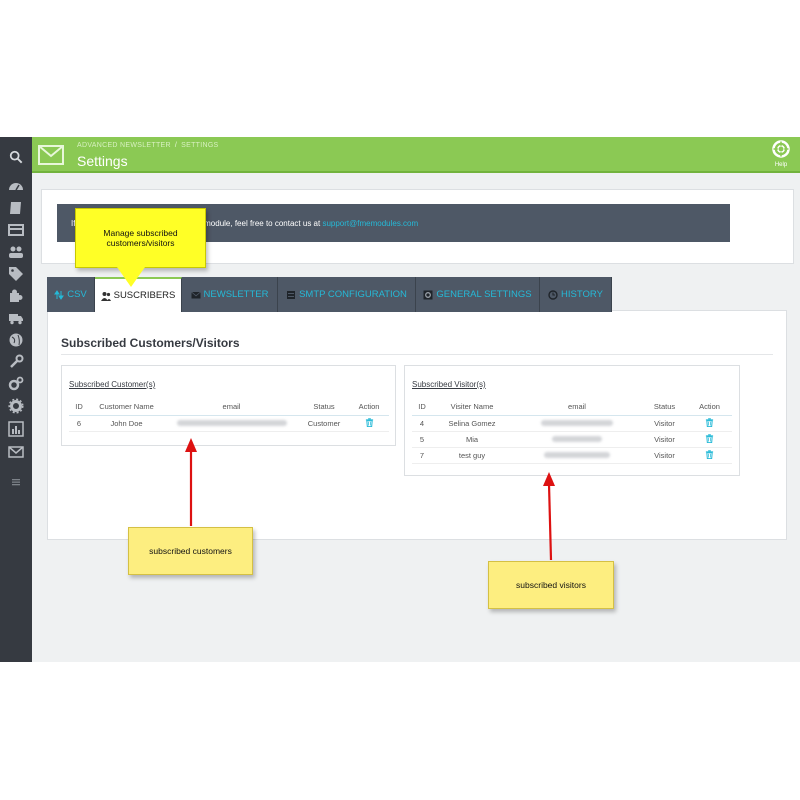 The width and height of the screenshot is (800, 800). I want to click on dashboard-icon, so click(16, 186).